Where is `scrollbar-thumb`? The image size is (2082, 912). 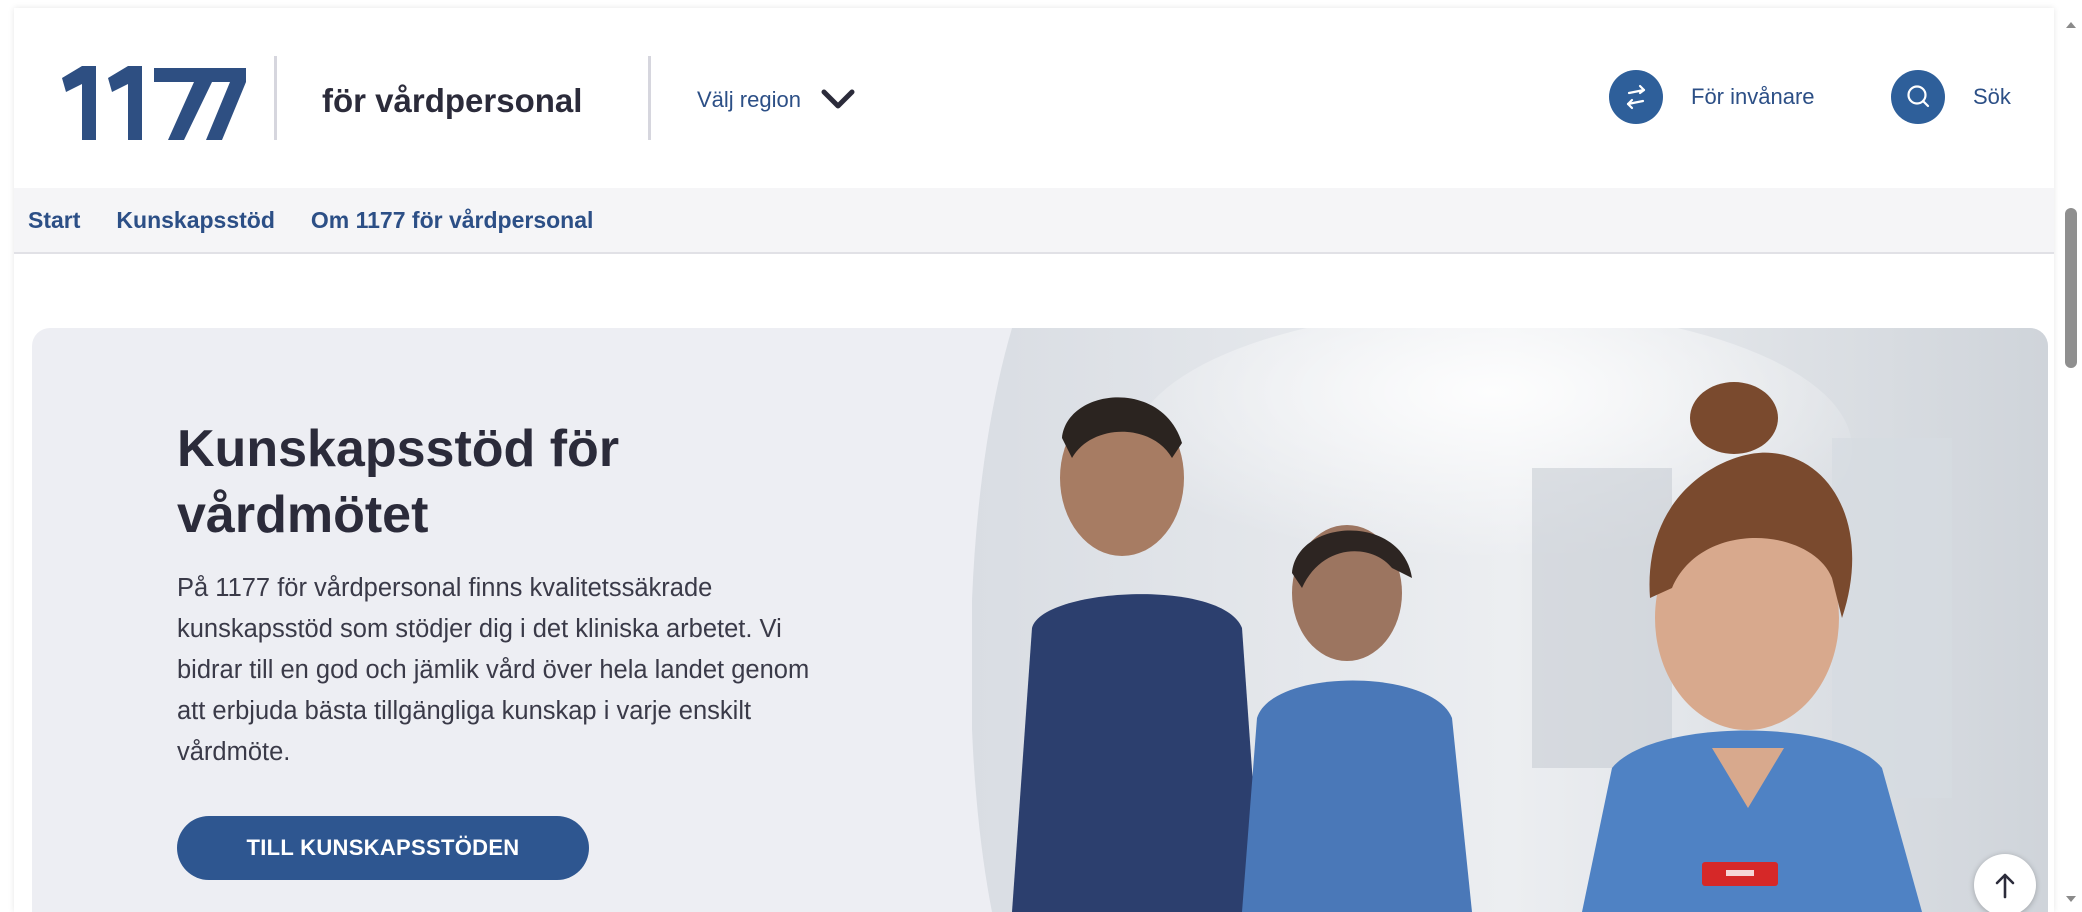 scrollbar-thumb is located at coordinates (2071, 288).